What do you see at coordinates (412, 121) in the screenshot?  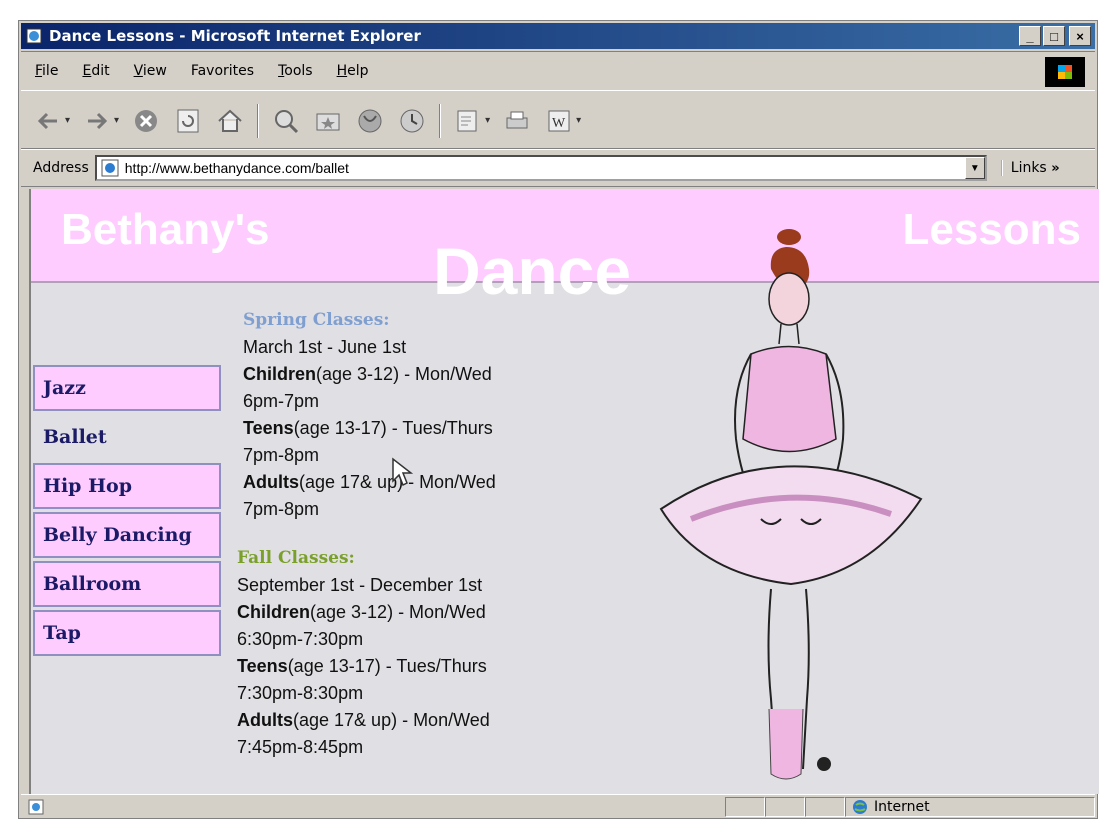 I see `history-icon` at bounding box center [412, 121].